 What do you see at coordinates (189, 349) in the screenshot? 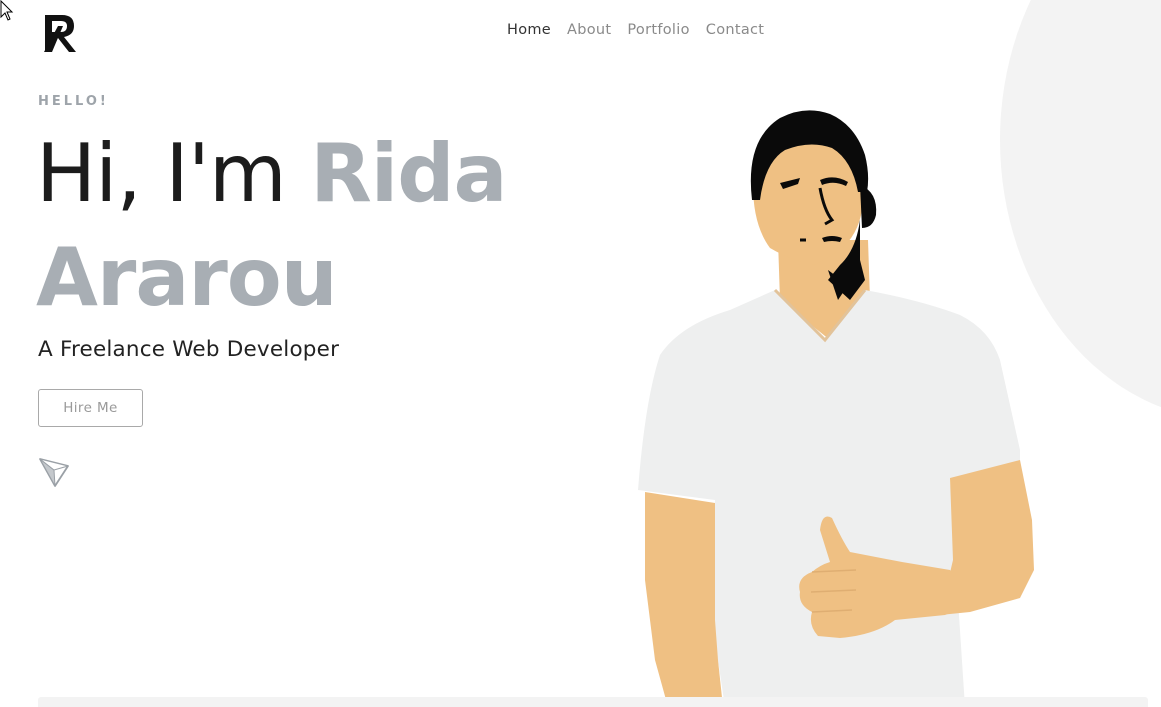
I see `hero-subtitle: A Freelance Web Developer` at bounding box center [189, 349].